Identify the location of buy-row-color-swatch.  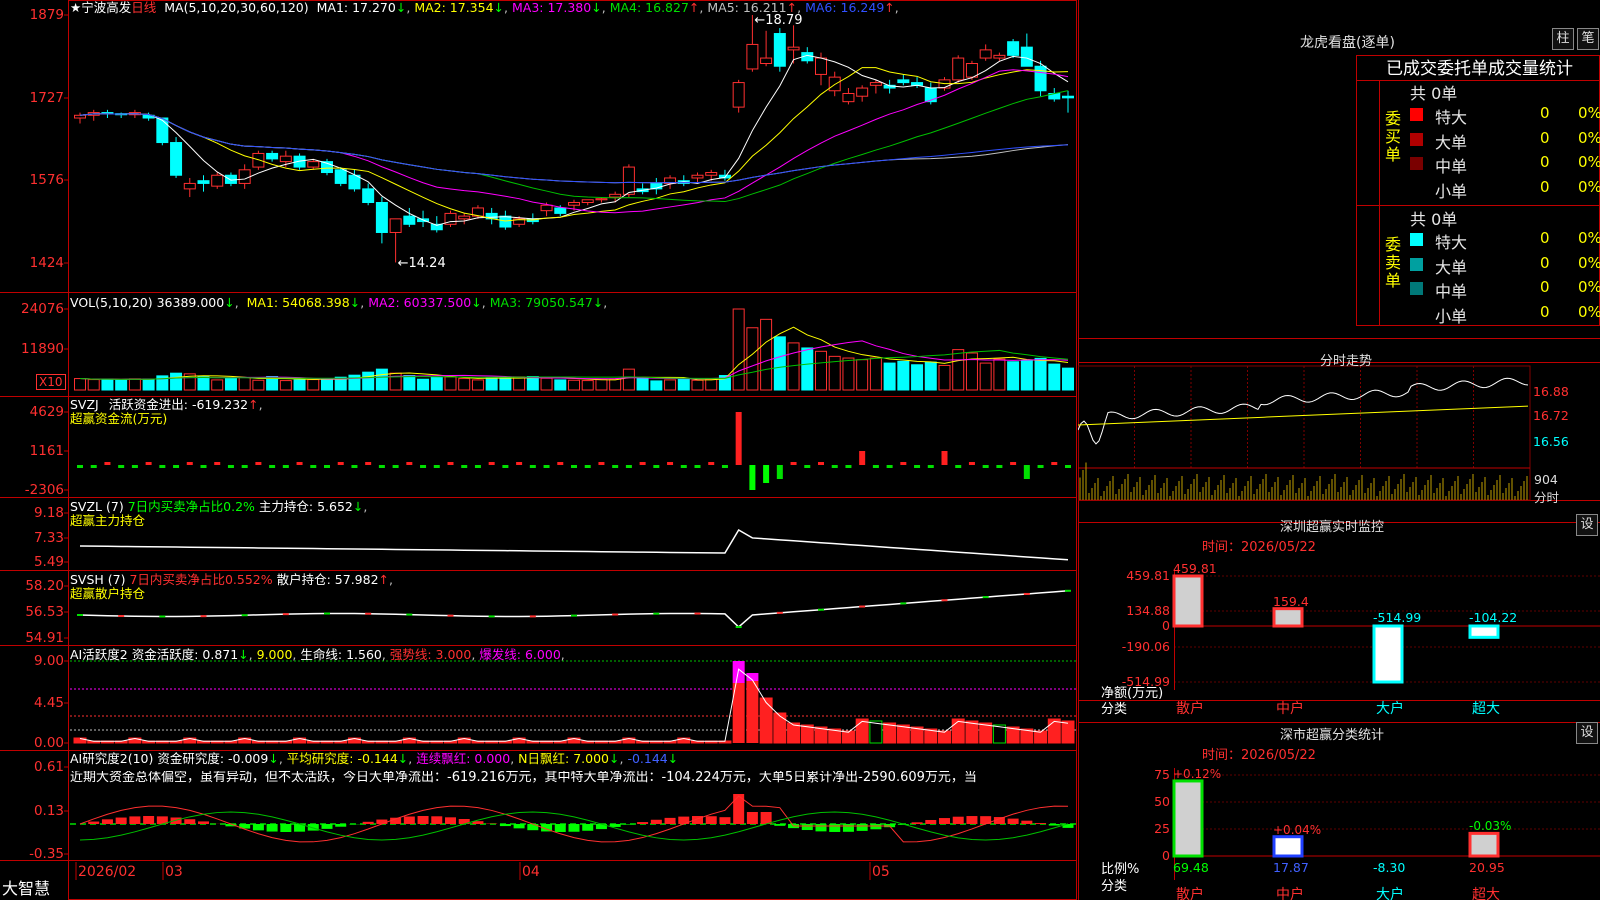
(1416, 163).